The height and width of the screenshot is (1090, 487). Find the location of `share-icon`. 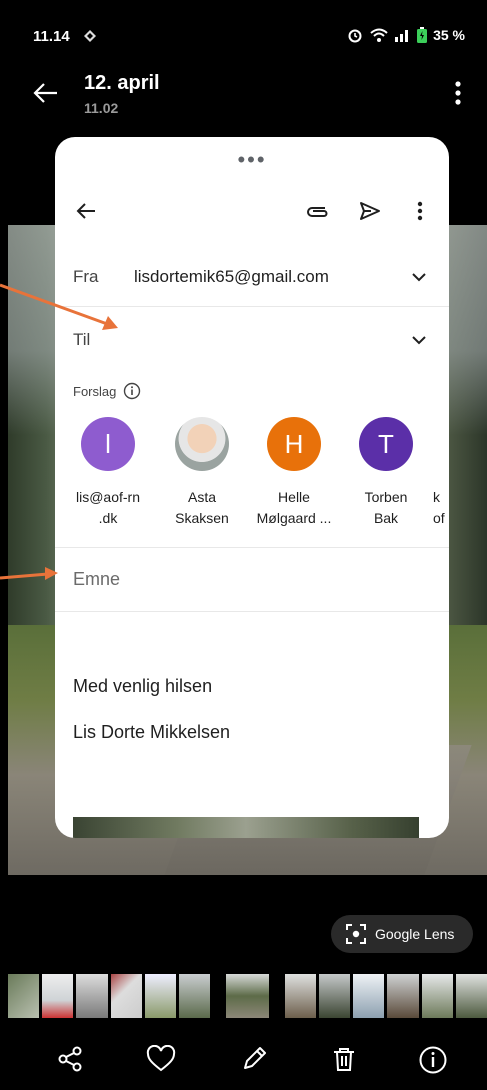

share-icon is located at coordinates (70, 1059).